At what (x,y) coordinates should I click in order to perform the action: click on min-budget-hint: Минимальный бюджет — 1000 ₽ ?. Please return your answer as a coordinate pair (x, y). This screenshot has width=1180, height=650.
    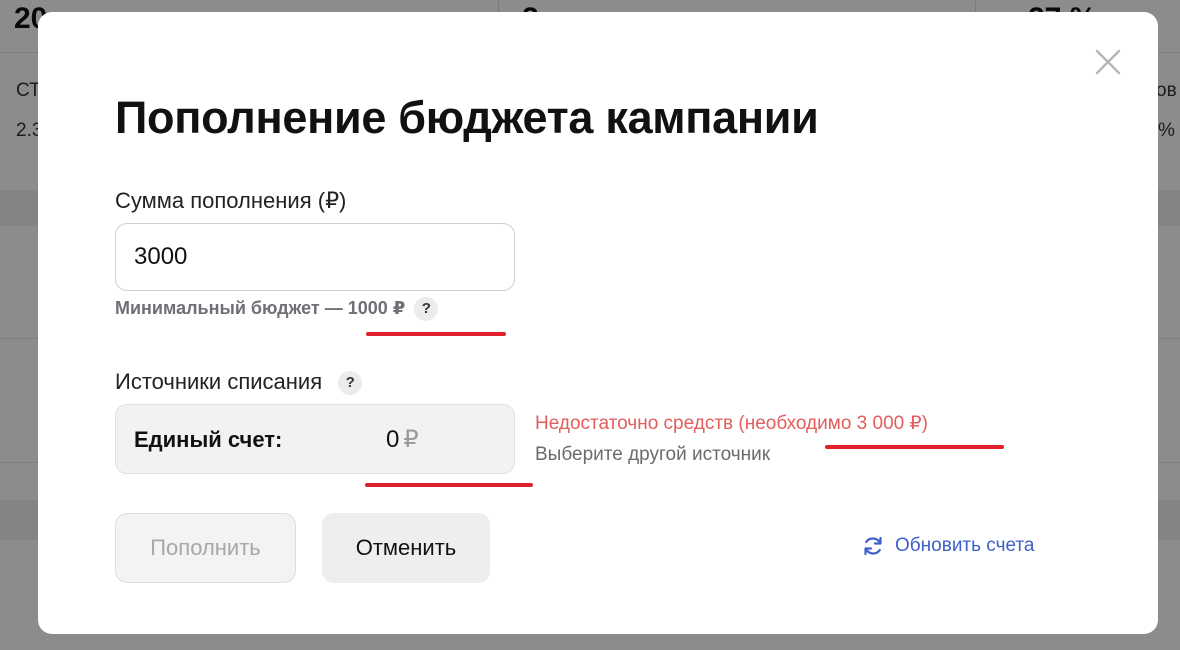
    Looking at the image, I should click on (277, 309).